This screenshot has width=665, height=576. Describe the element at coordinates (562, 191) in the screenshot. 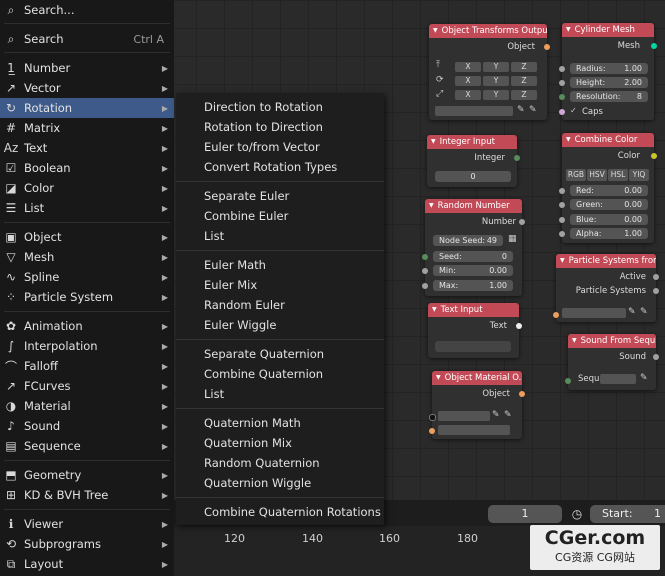

I see `red-input-socket` at that location.